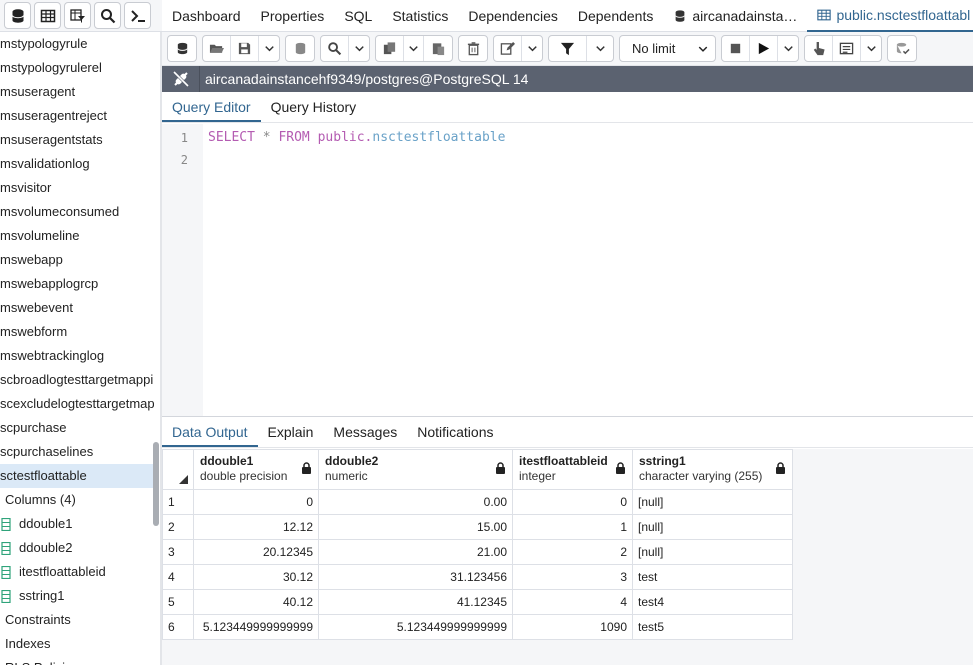 This screenshot has width=973, height=665. Describe the element at coordinates (77, 452) in the screenshot. I see `tree-item: scpurchaselines` at that location.